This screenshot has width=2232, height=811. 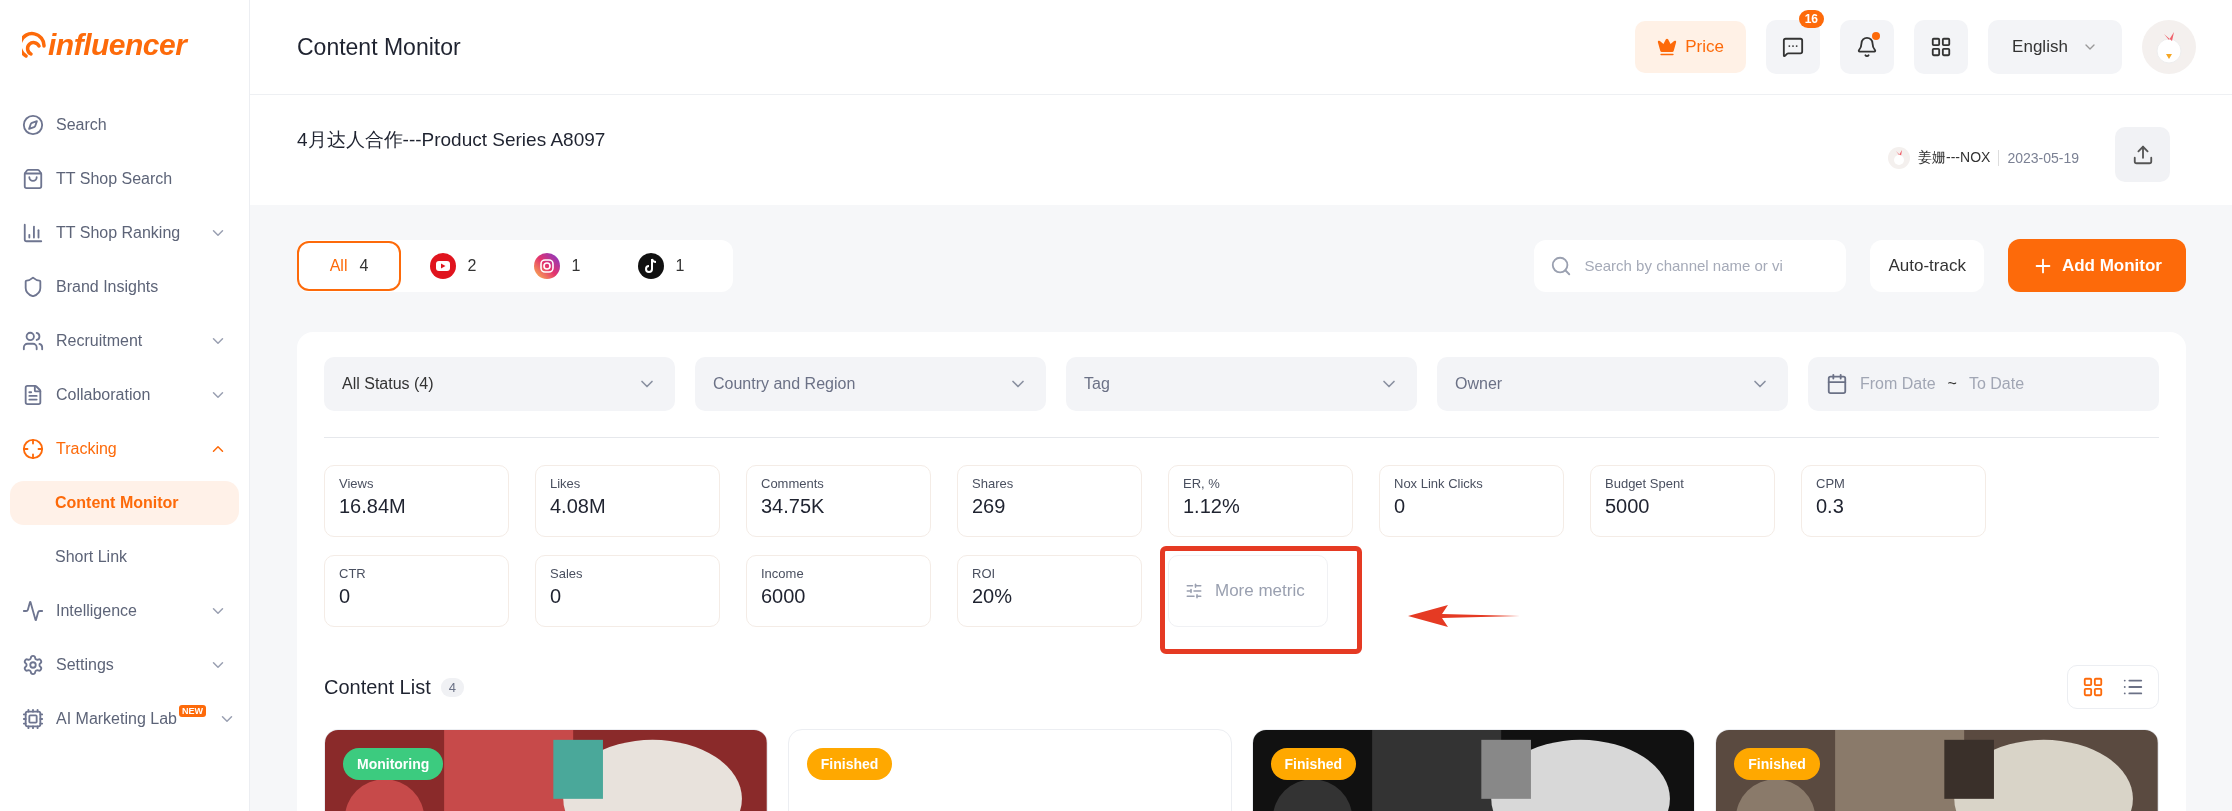 What do you see at coordinates (1645, 483) in the screenshot?
I see `metric-label: Budget Spent` at bounding box center [1645, 483].